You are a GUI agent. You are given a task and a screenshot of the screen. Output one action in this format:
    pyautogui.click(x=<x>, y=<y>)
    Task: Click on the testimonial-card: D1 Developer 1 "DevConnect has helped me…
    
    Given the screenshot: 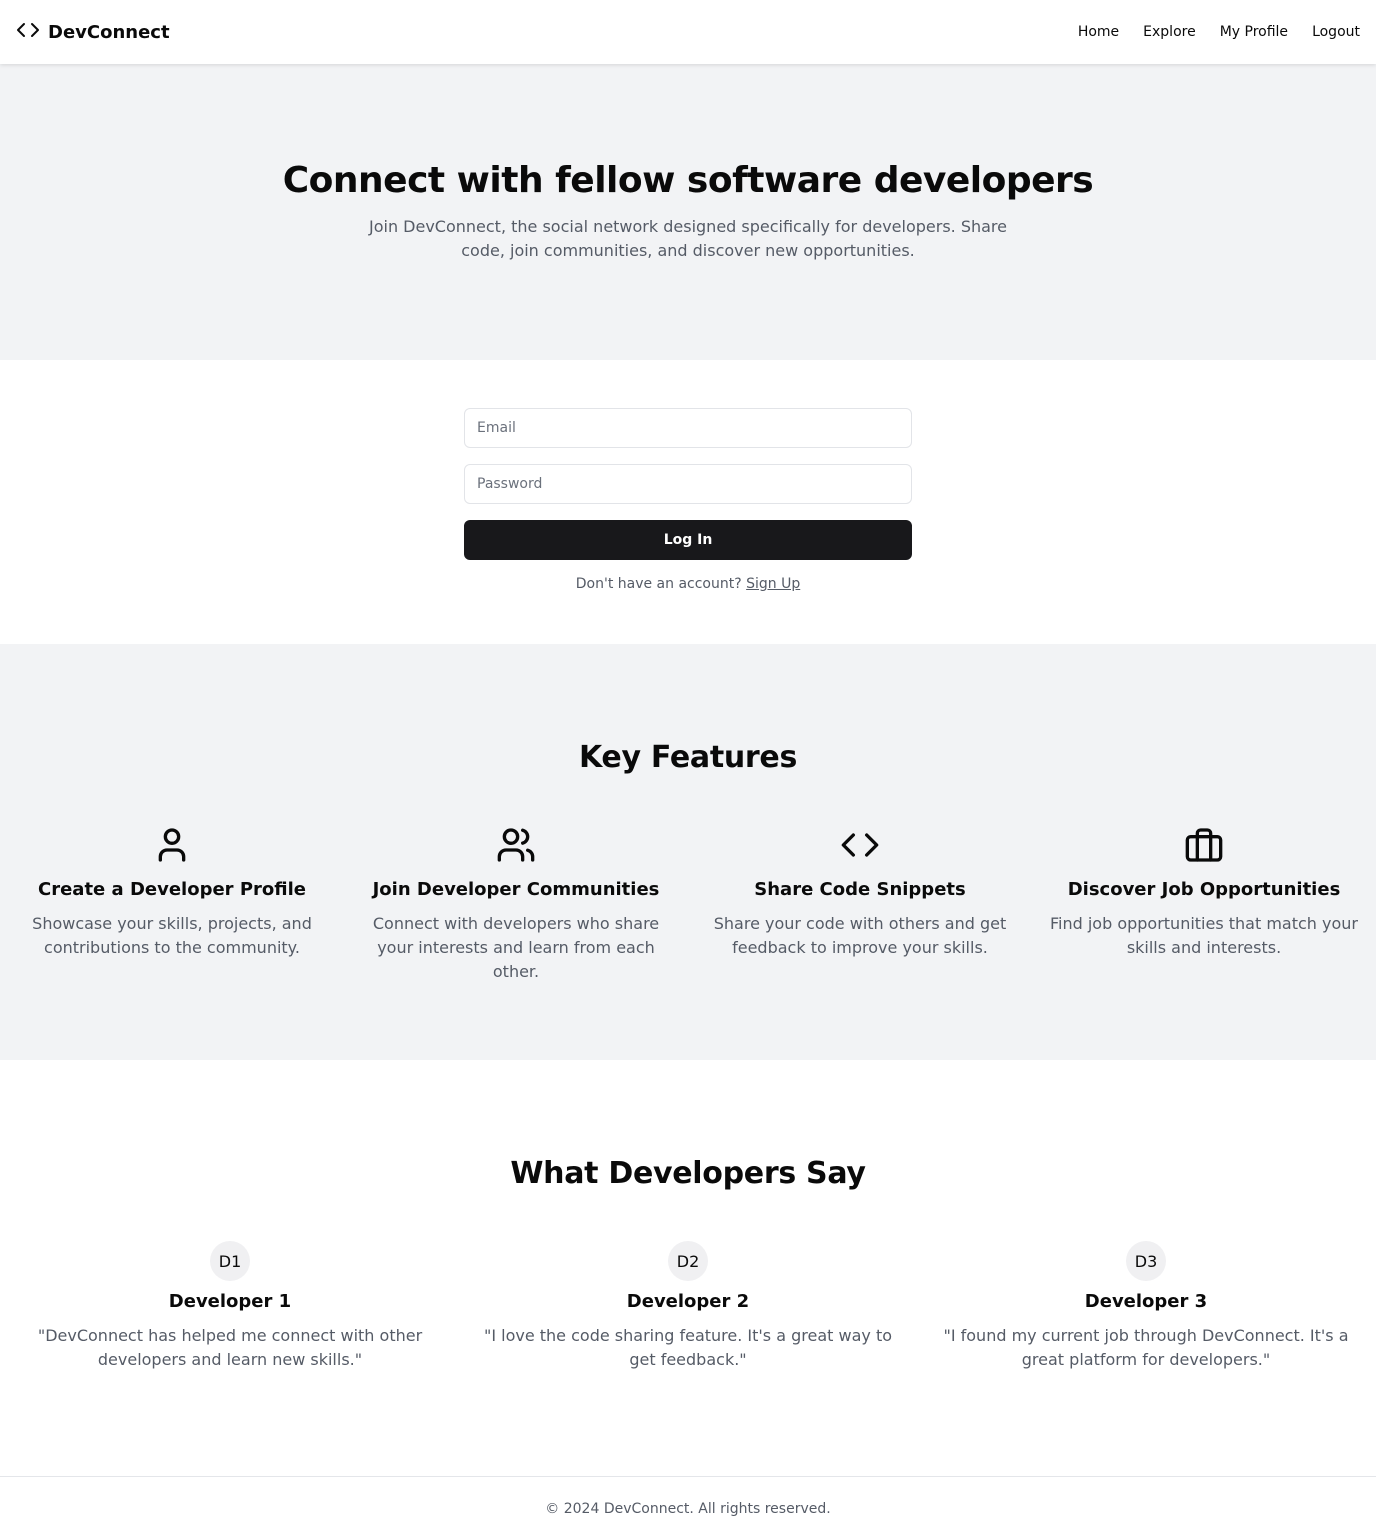 What is the action you would take?
    pyautogui.click(x=230, y=1306)
    